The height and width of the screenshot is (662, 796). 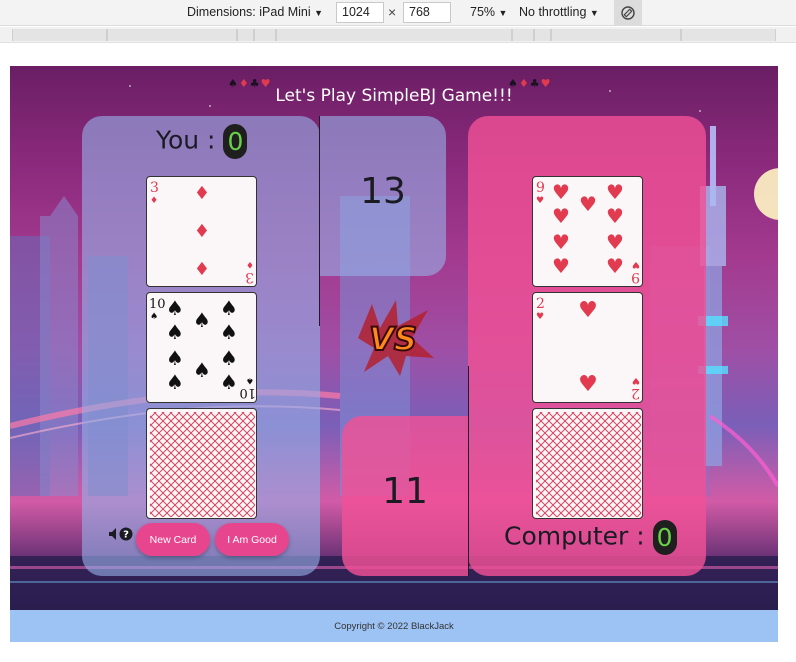 I want to click on player-card-1: 3 ♦ ♦ ♦ ♦ 3 ♦, so click(x=201, y=231).